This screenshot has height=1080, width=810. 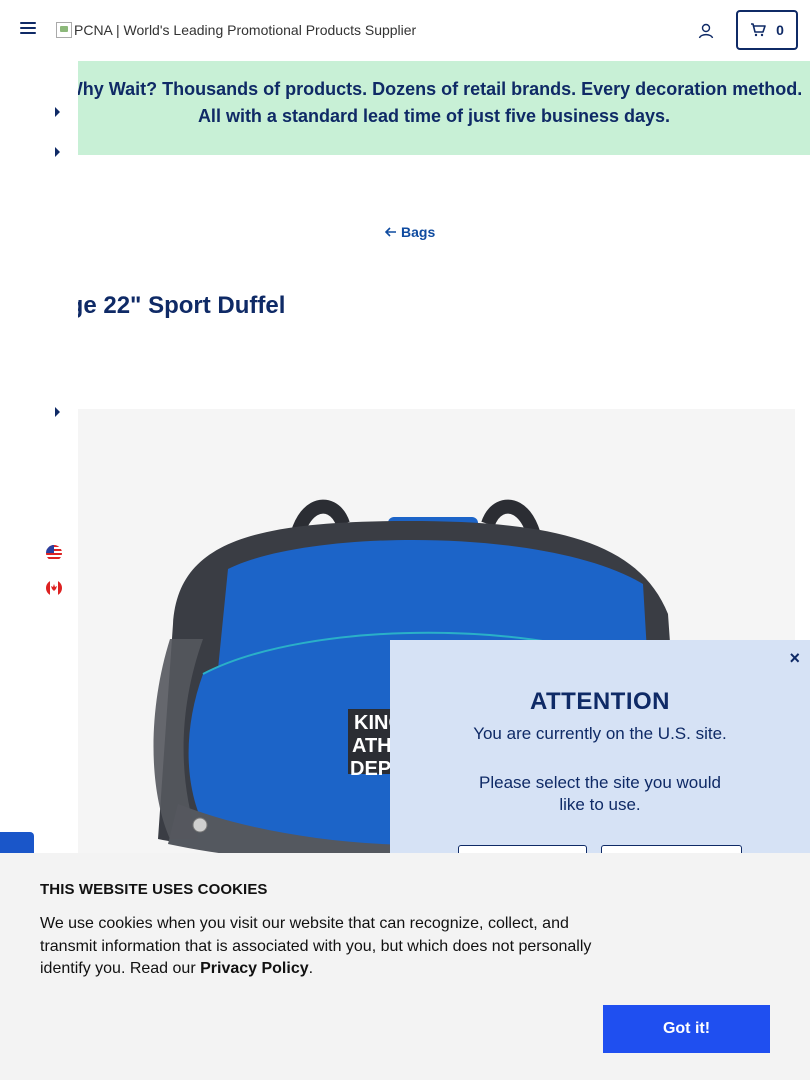 I want to click on back-to-category-link: Bags, so click(x=410, y=232).